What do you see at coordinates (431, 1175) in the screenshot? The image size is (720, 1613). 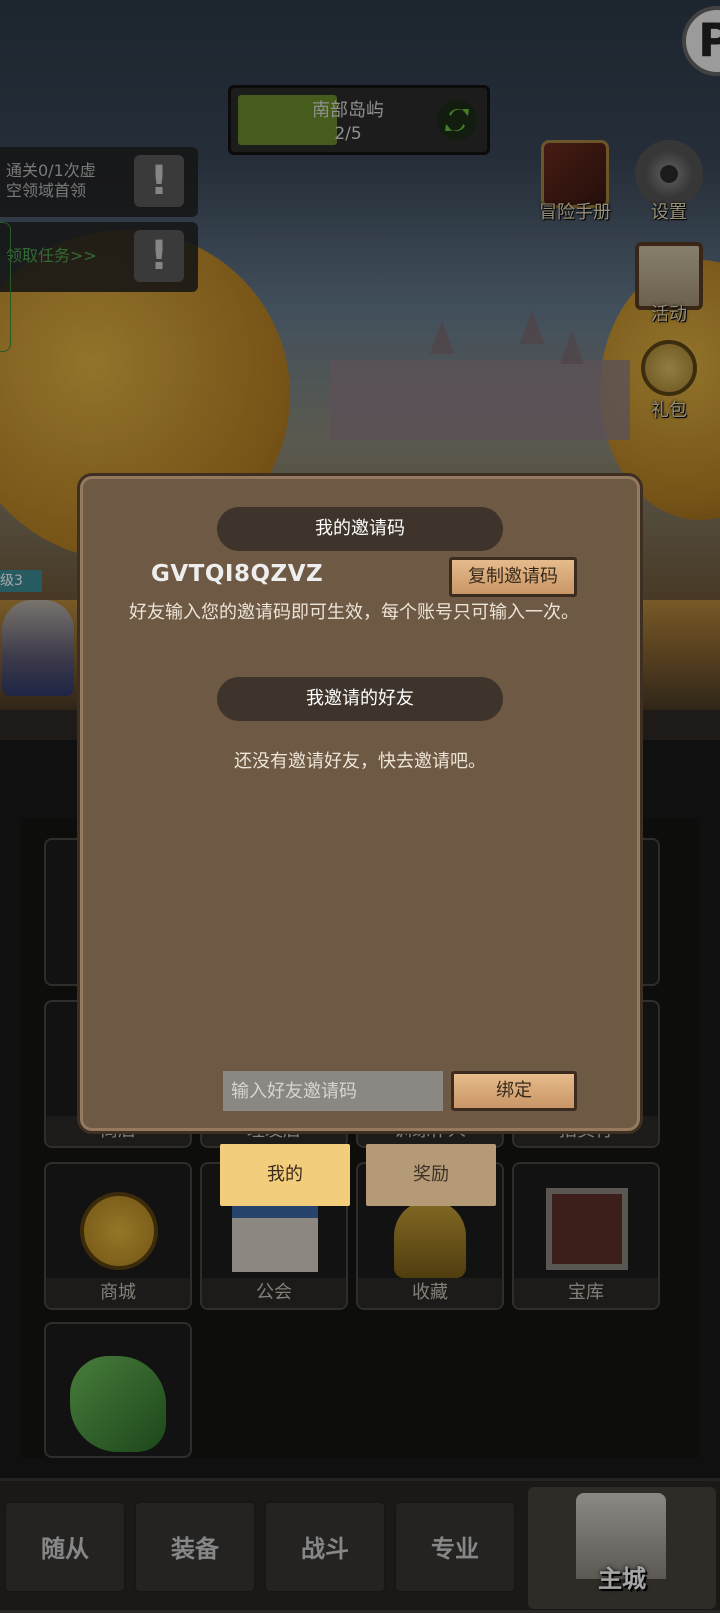 I see `tab-rewards: 奖励` at bounding box center [431, 1175].